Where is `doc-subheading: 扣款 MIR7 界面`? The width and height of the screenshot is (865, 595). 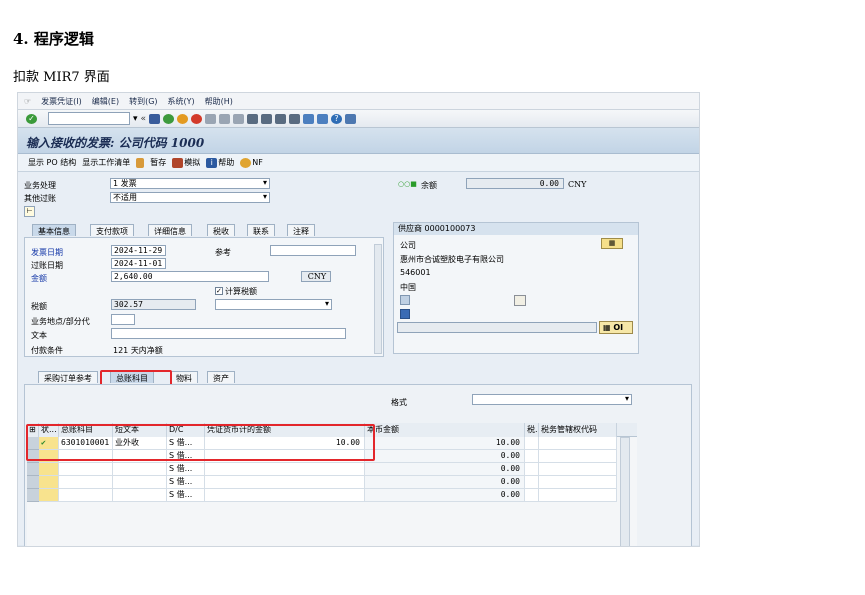 doc-subheading: 扣款 MIR7 界面 is located at coordinates (61, 77).